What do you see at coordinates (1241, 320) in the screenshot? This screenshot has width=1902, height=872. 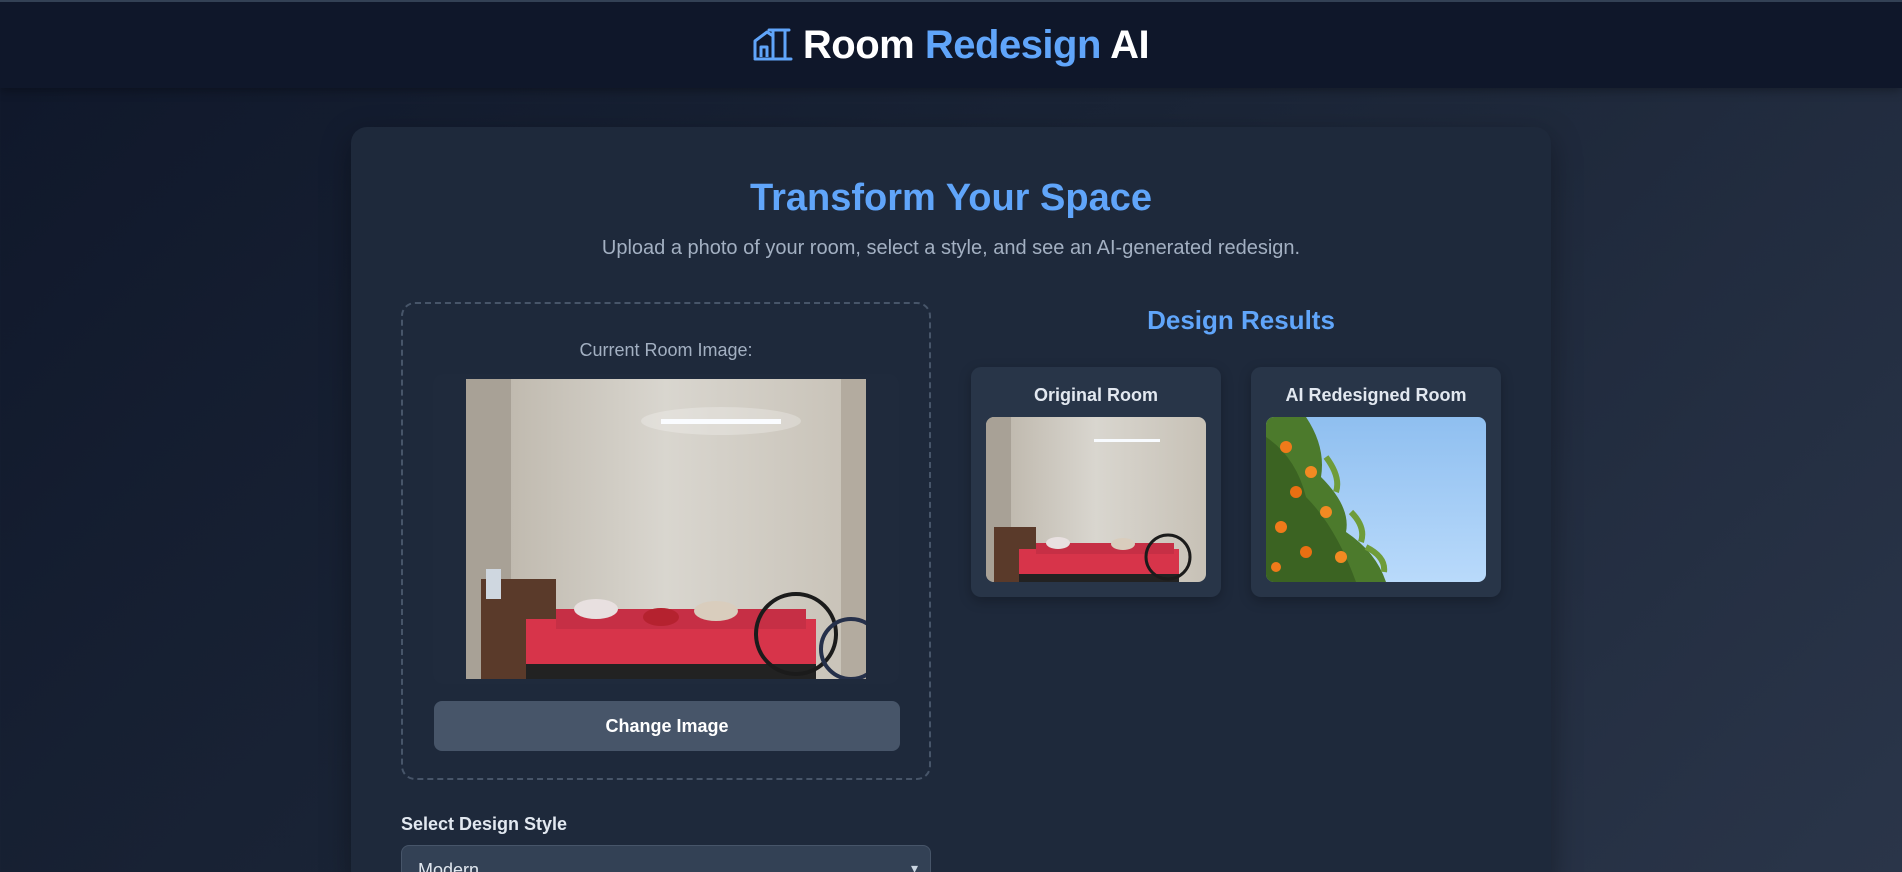 I see `results-title: Design Results` at bounding box center [1241, 320].